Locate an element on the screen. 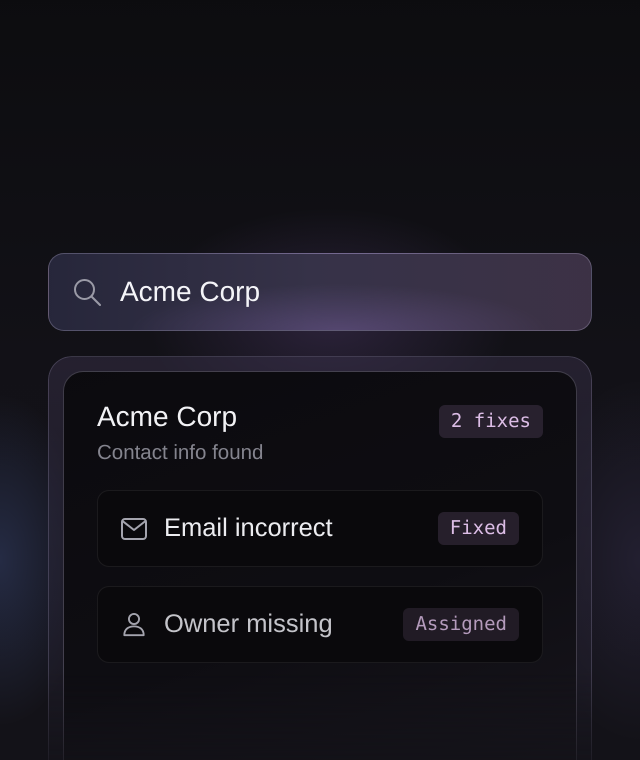  search-icon is located at coordinates (87, 292).